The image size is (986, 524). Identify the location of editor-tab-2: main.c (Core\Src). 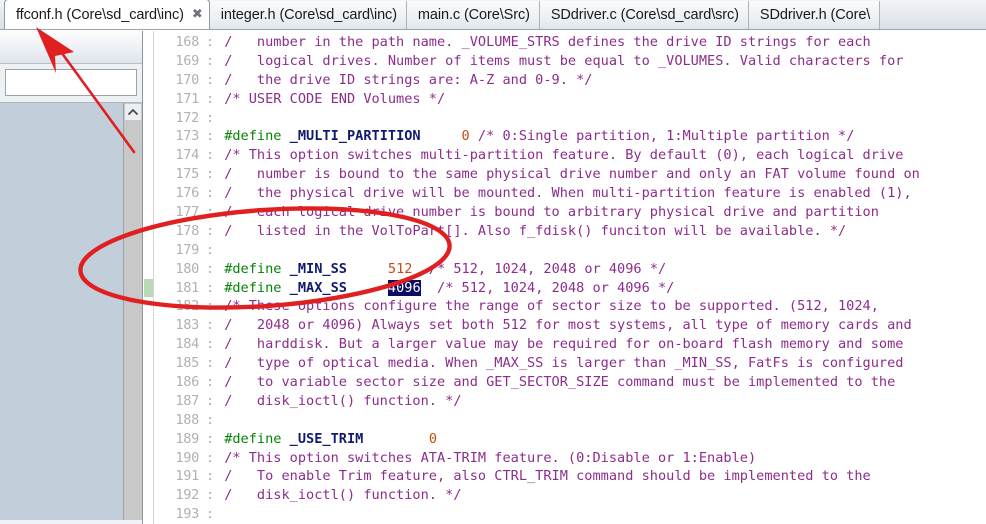
(473, 15).